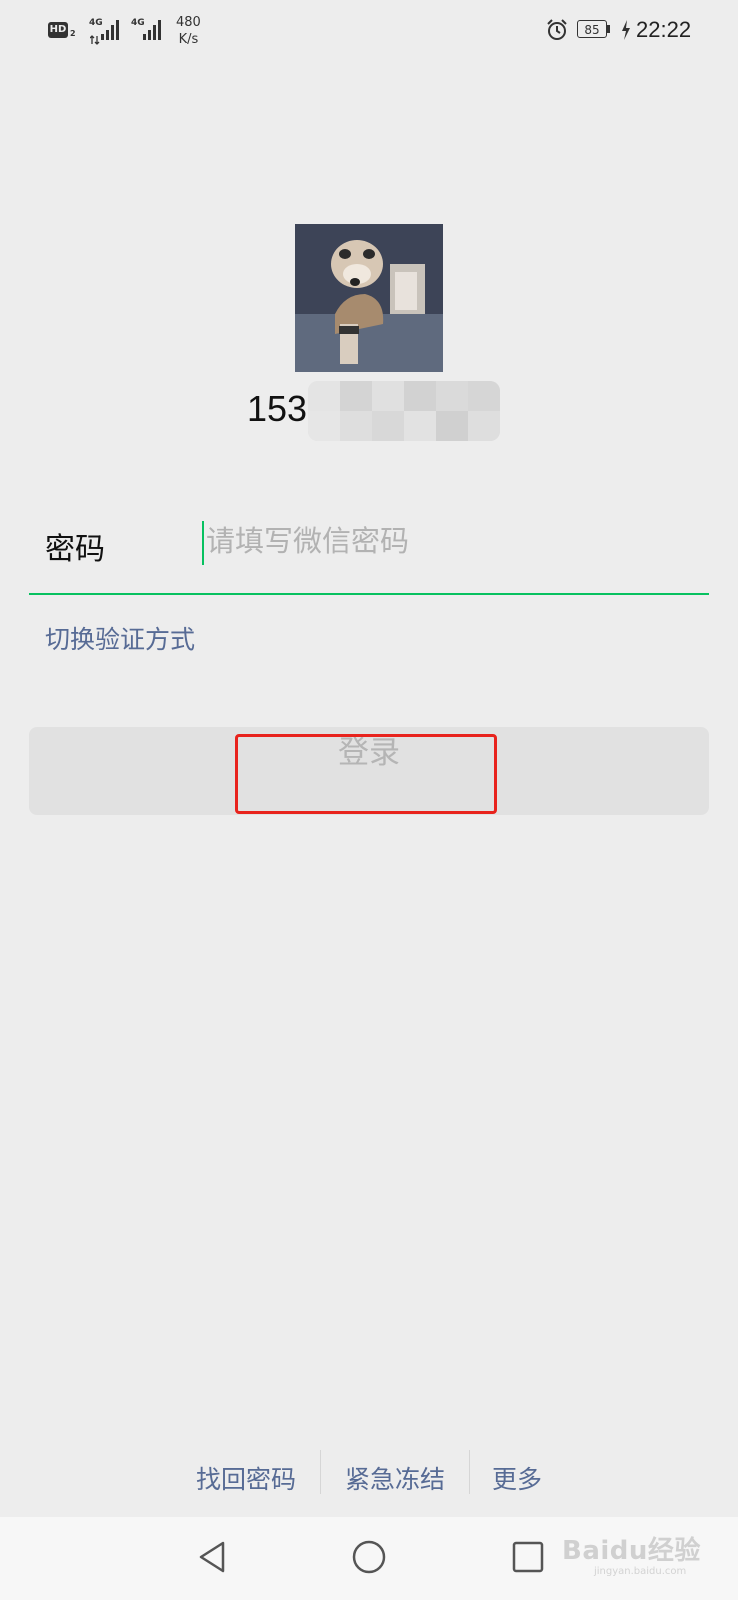  Describe the element at coordinates (608, 29) in the screenshot. I see `battery-tip` at that location.